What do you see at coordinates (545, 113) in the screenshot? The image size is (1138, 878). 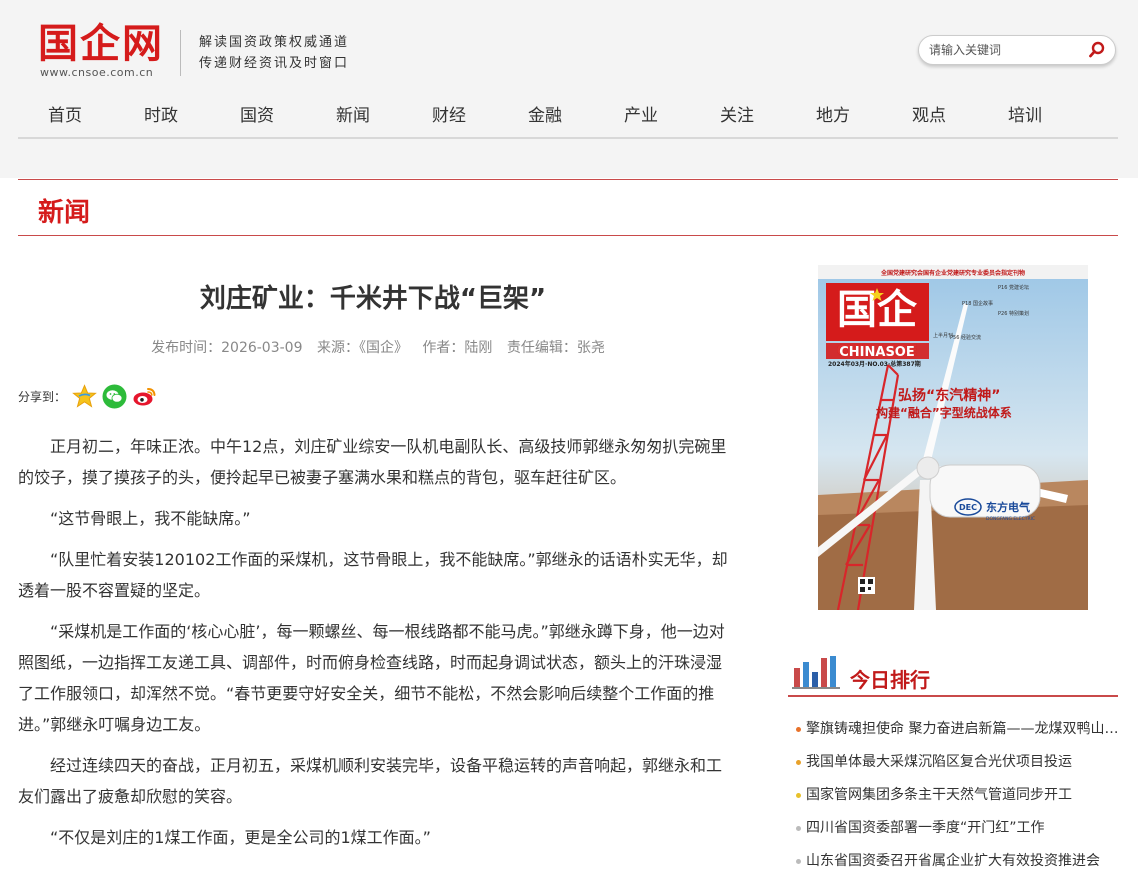 I see `nav-banking: 金融` at bounding box center [545, 113].